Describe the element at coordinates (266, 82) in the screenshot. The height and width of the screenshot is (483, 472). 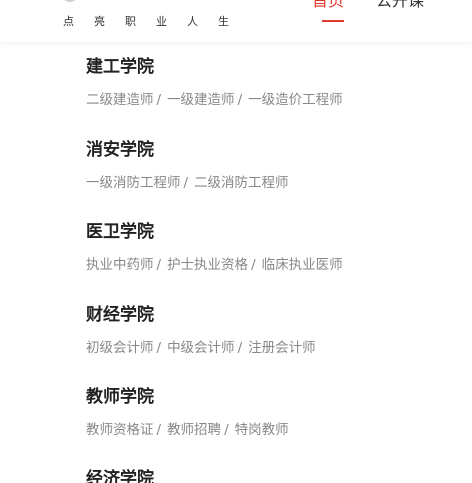
I see `college-section-construction: 建工学院 二级建造师 / 一级建造师 / 一级造价工程师` at that location.